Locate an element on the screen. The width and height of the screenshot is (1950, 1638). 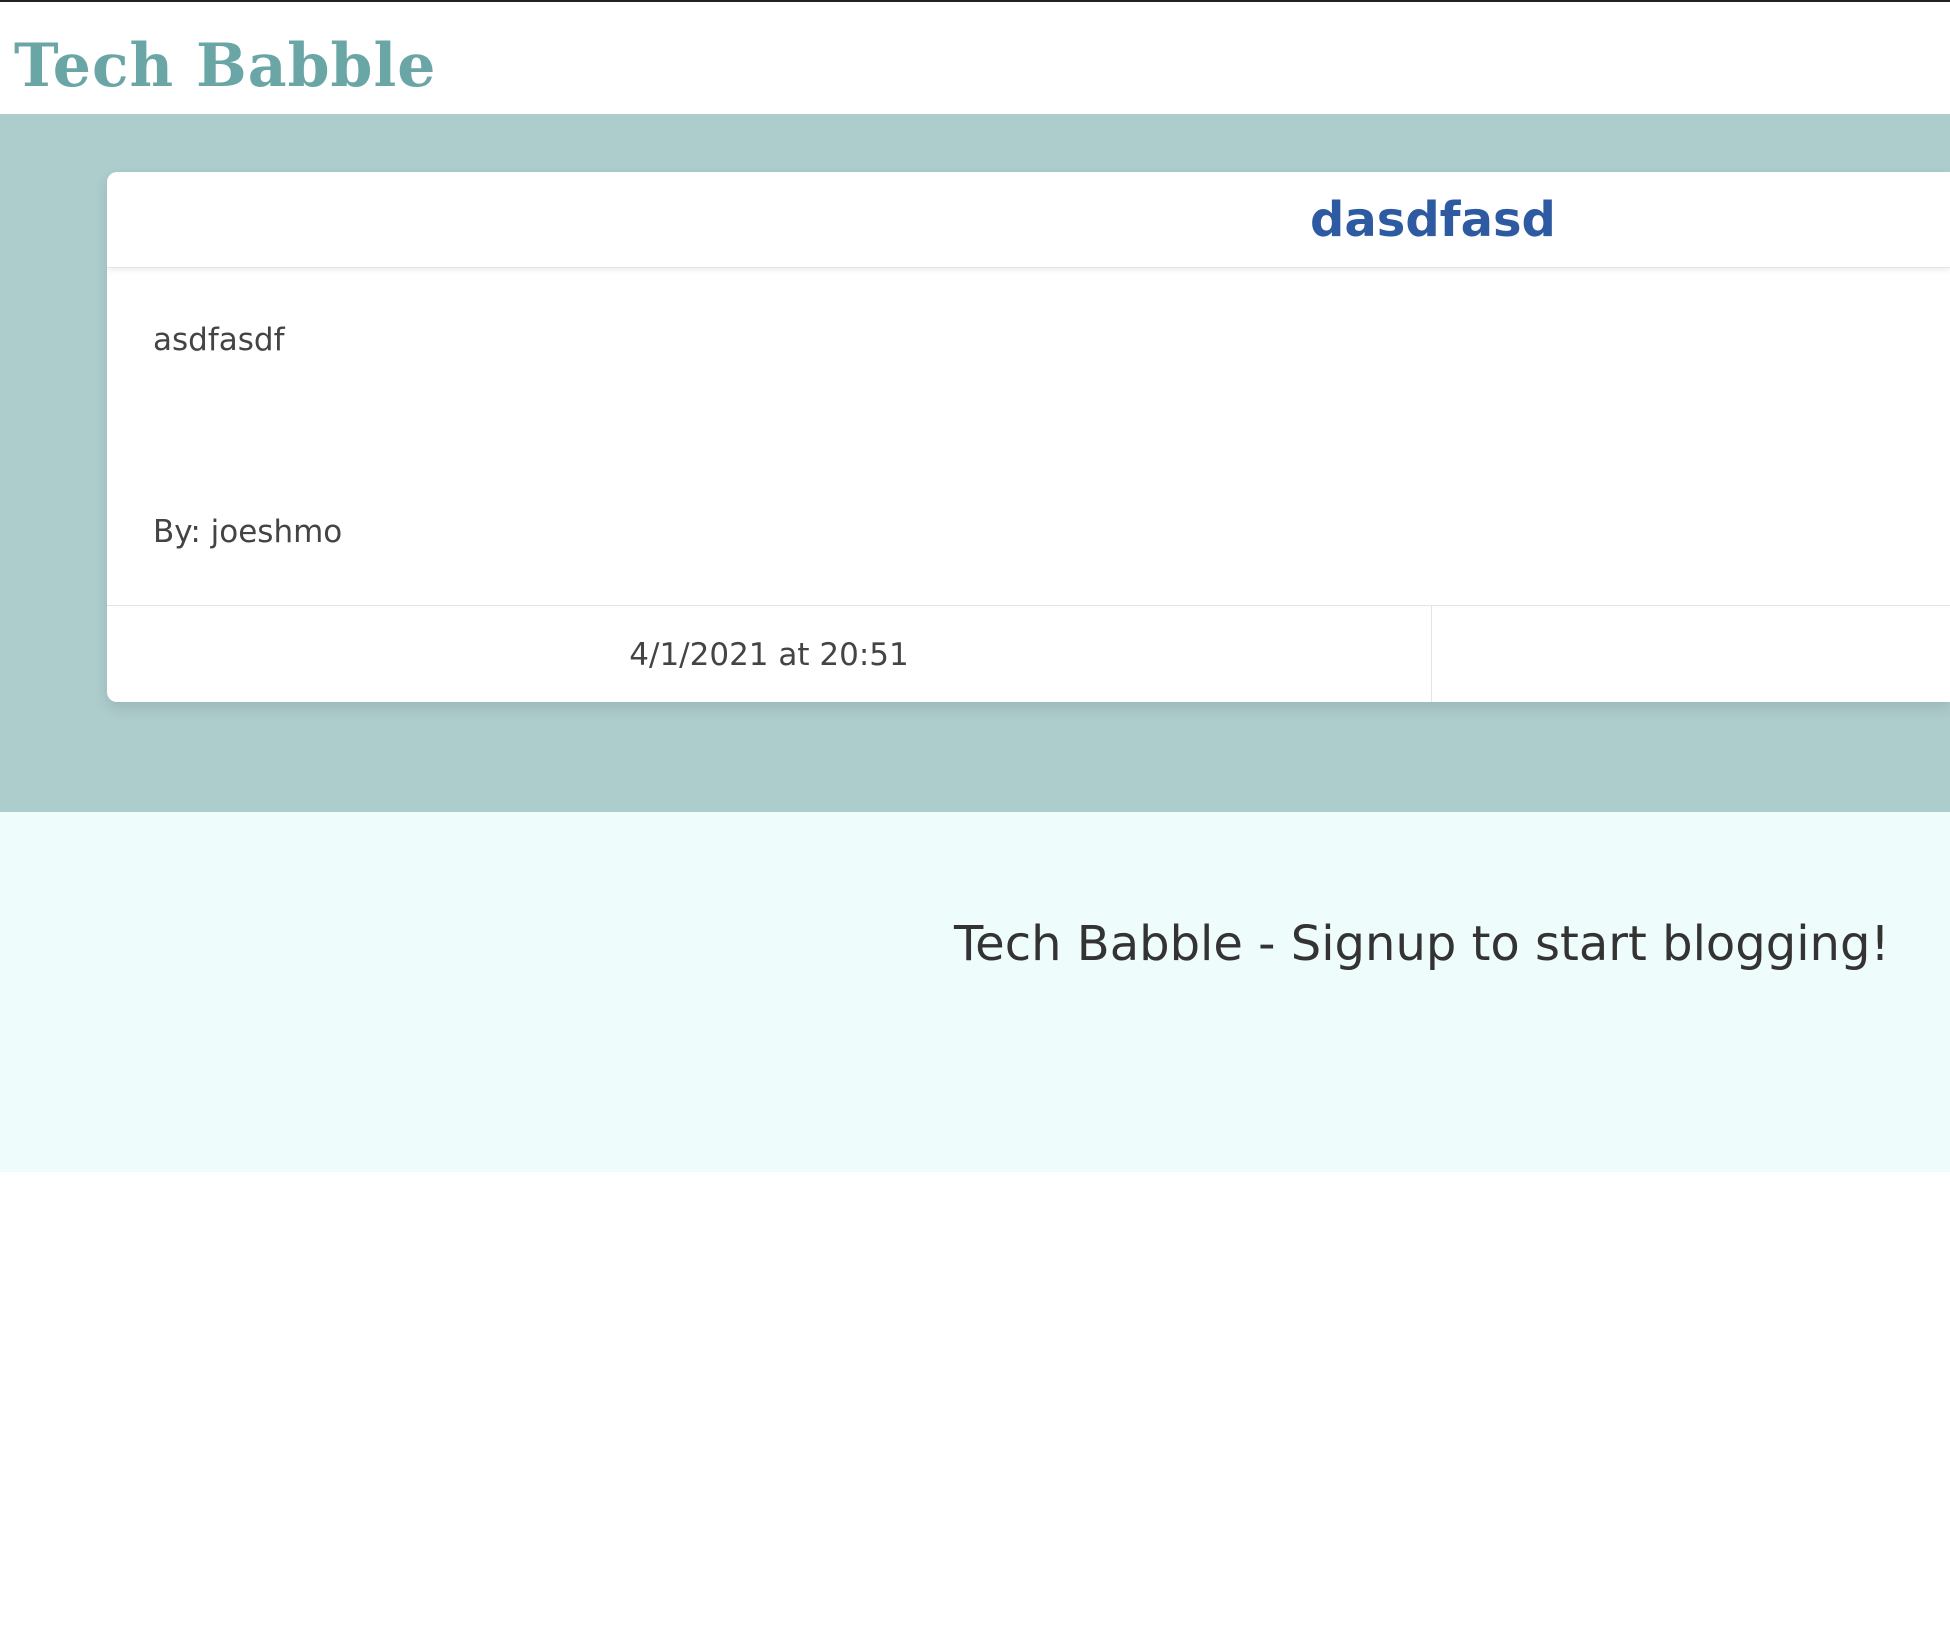
footer-signup-text: Tech Babble - Signup to start blogging! is located at coordinates (1422, 944).